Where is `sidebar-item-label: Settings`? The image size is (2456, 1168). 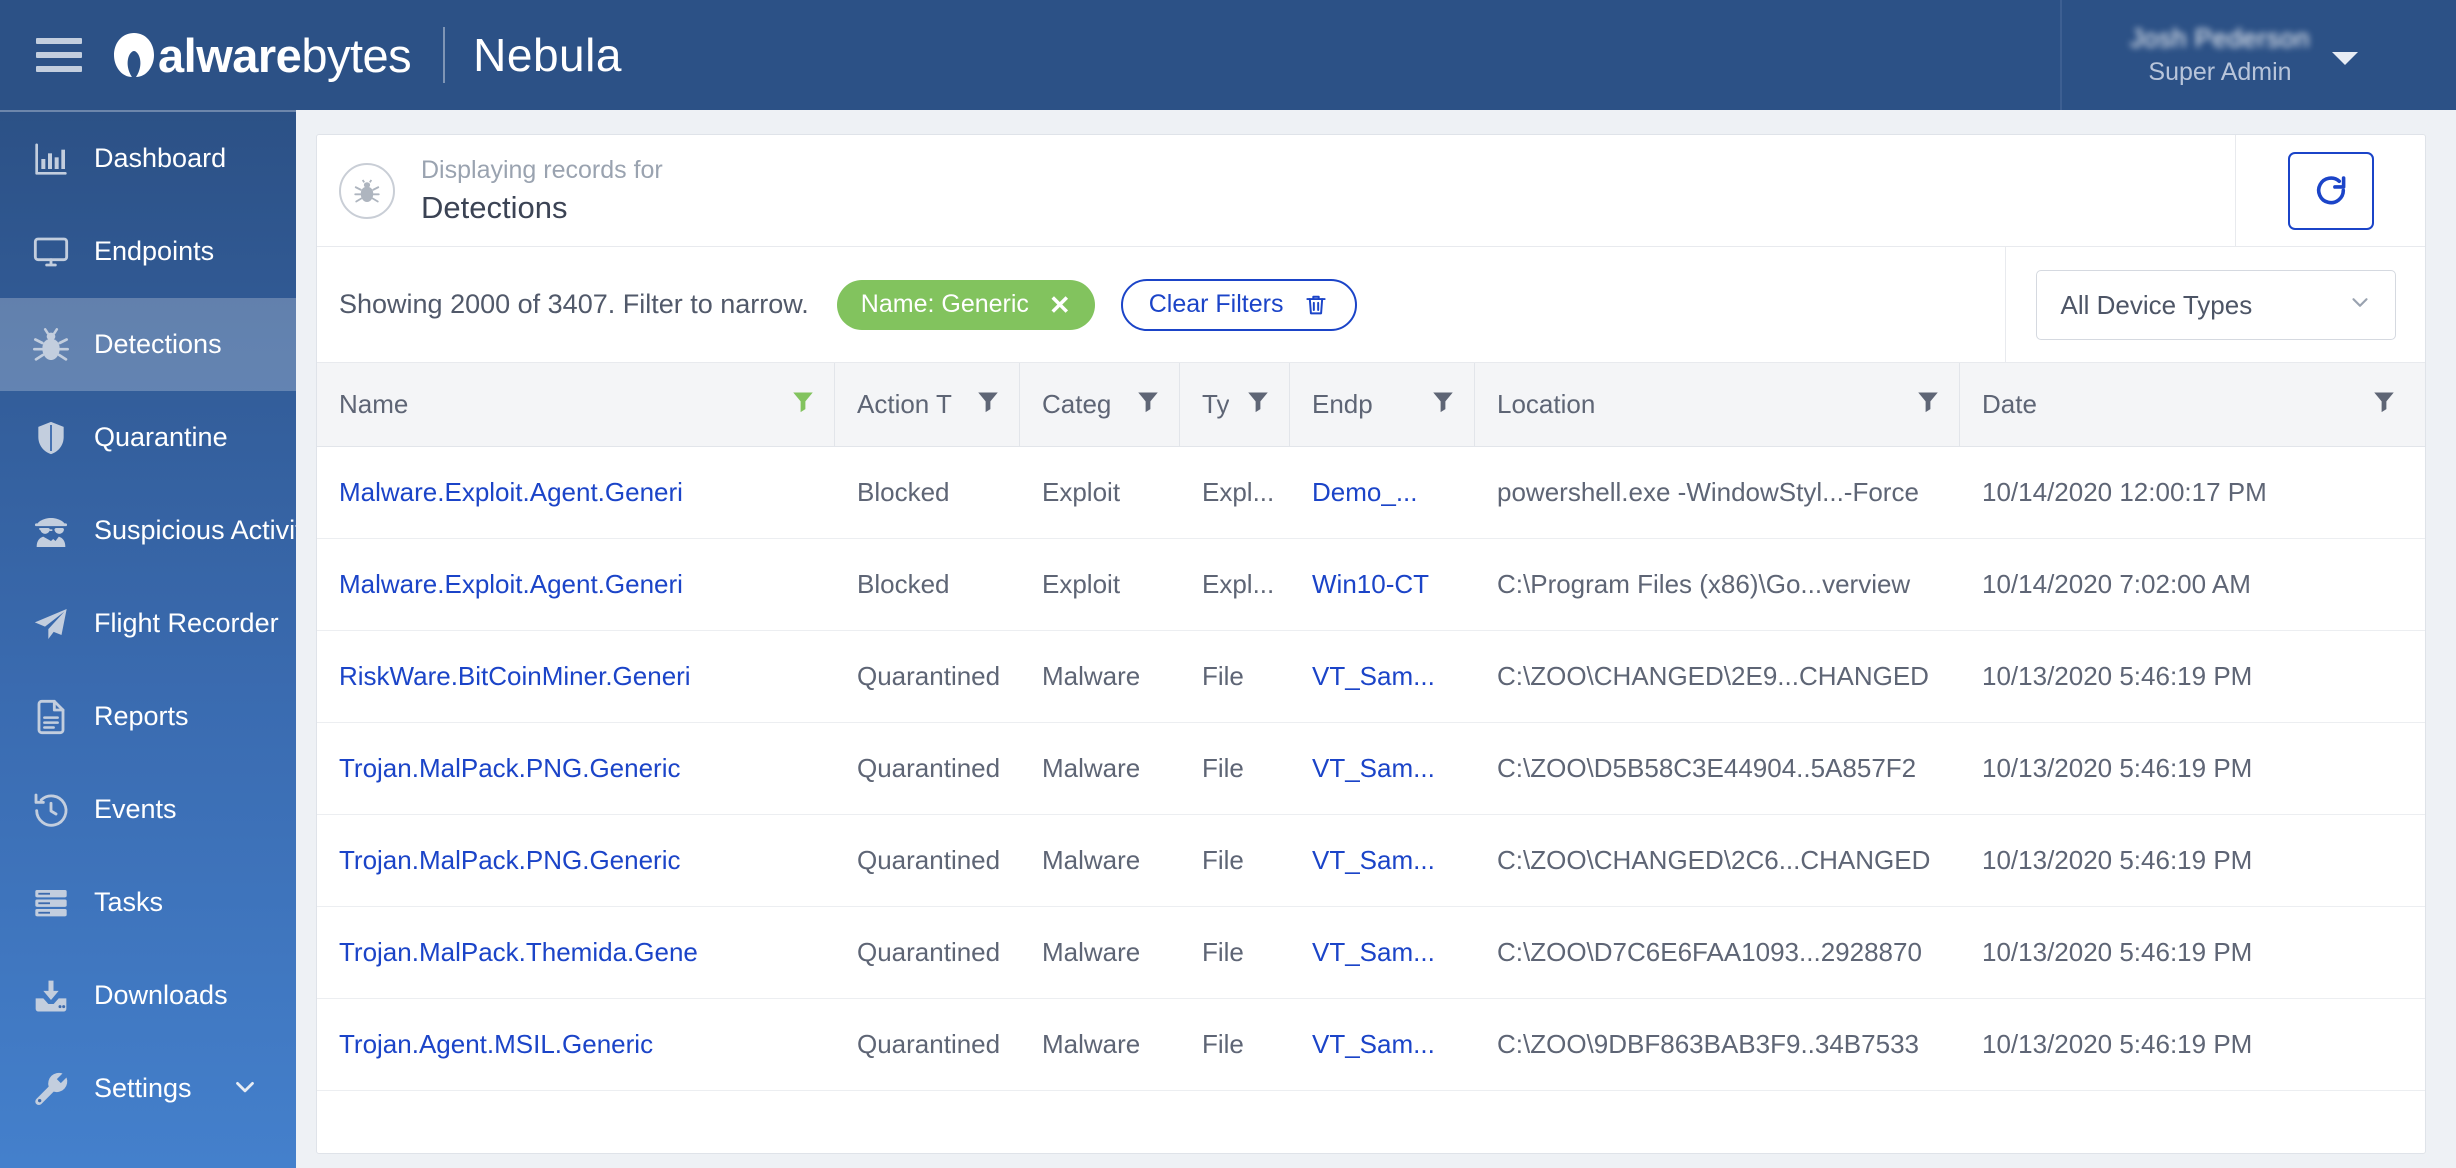 sidebar-item-label: Settings is located at coordinates (143, 1088).